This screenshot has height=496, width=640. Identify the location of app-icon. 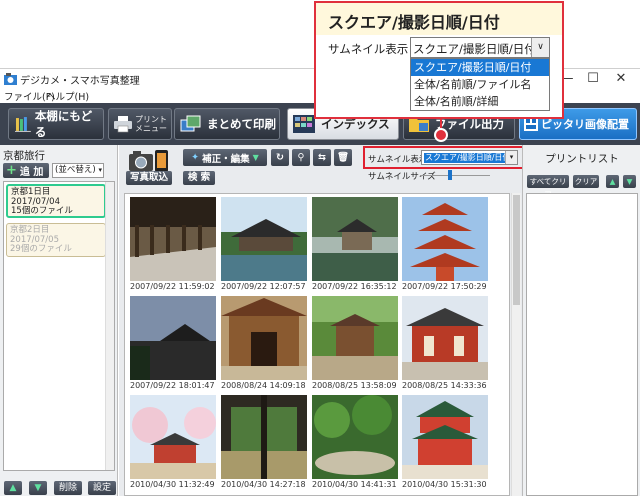
(10, 79).